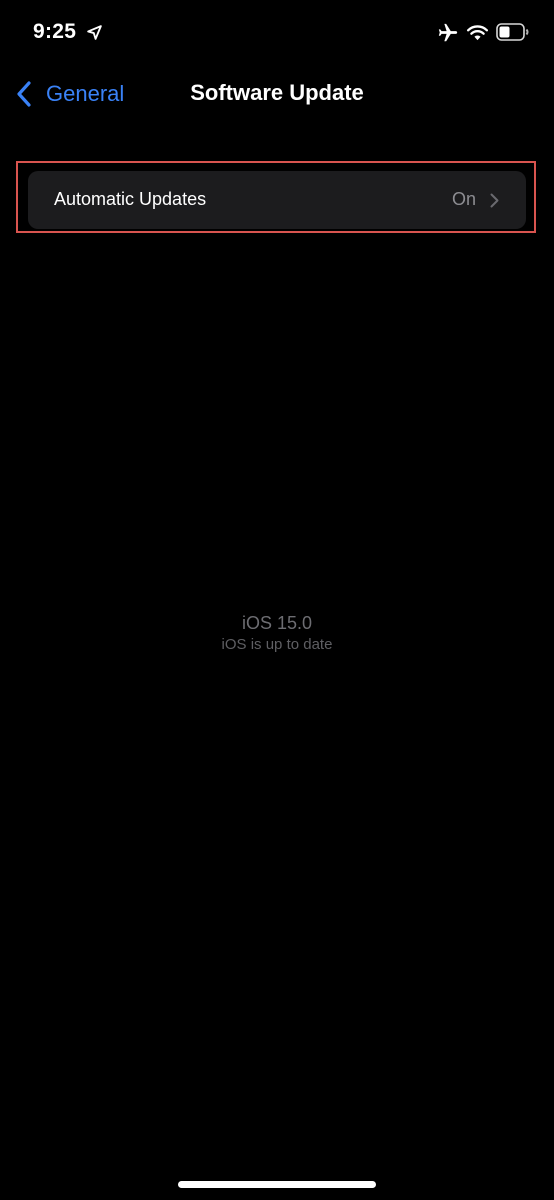 The height and width of the screenshot is (1200, 554). I want to click on home-indicator, so click(277, 1184).